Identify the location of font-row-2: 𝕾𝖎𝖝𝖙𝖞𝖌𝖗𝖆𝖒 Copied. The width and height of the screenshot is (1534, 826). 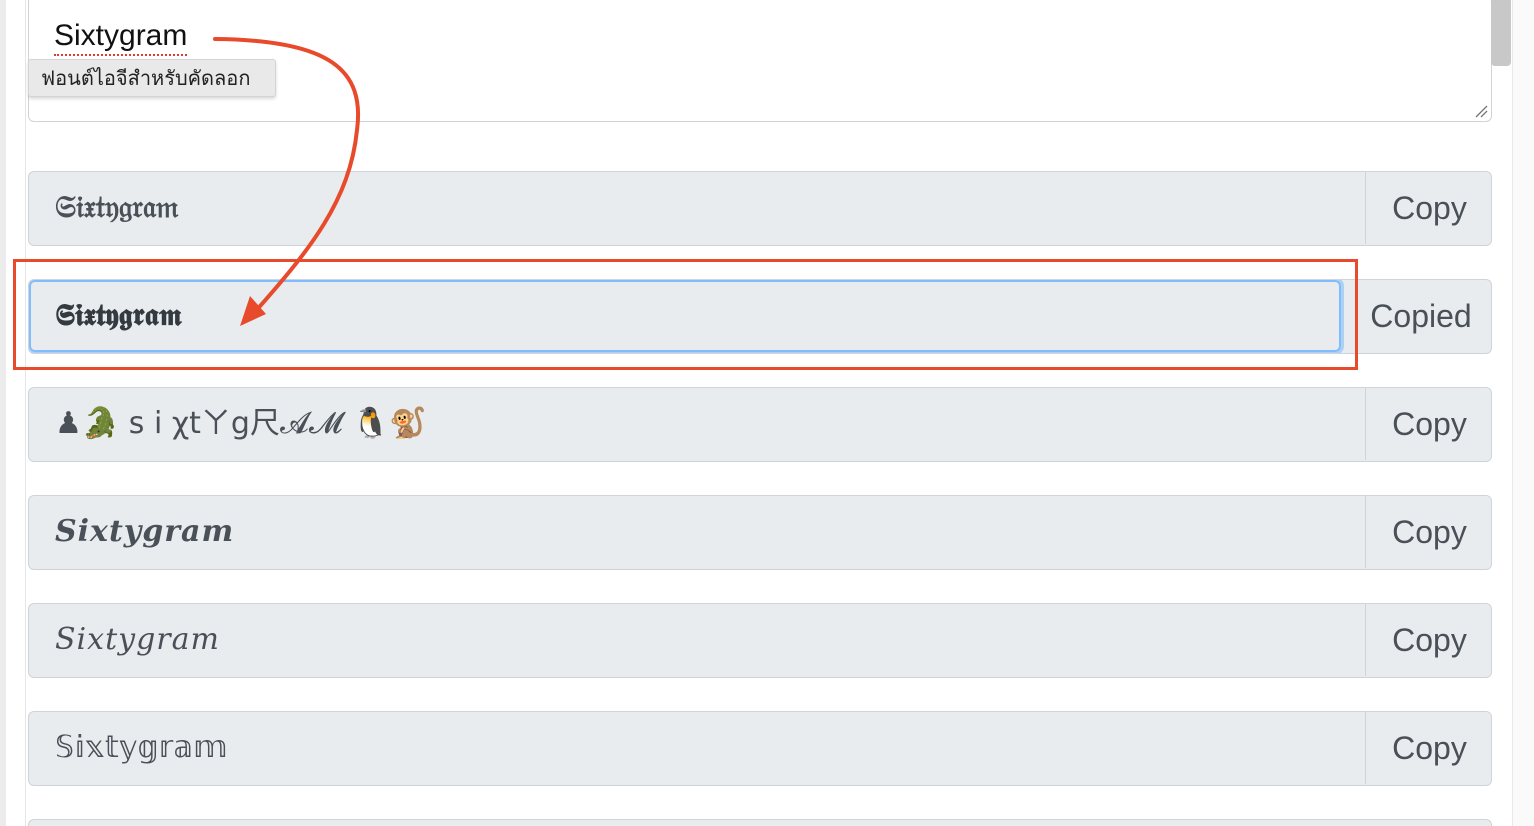
(760, 316).